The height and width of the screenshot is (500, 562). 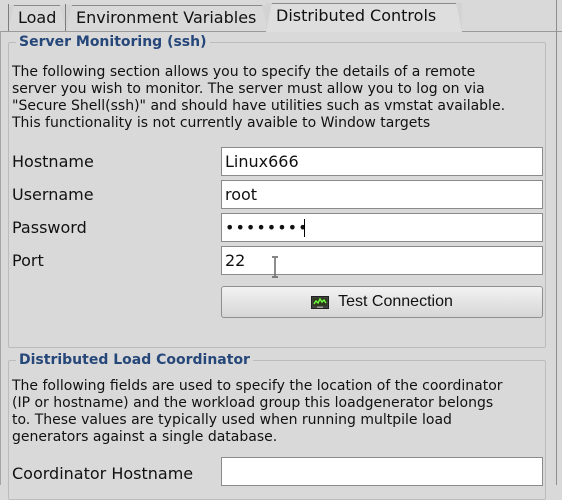 What do you see at coordinates (53, 161) in the screenshot?
I see `hostname-label: Hostname` at bounding box center [53, 161].